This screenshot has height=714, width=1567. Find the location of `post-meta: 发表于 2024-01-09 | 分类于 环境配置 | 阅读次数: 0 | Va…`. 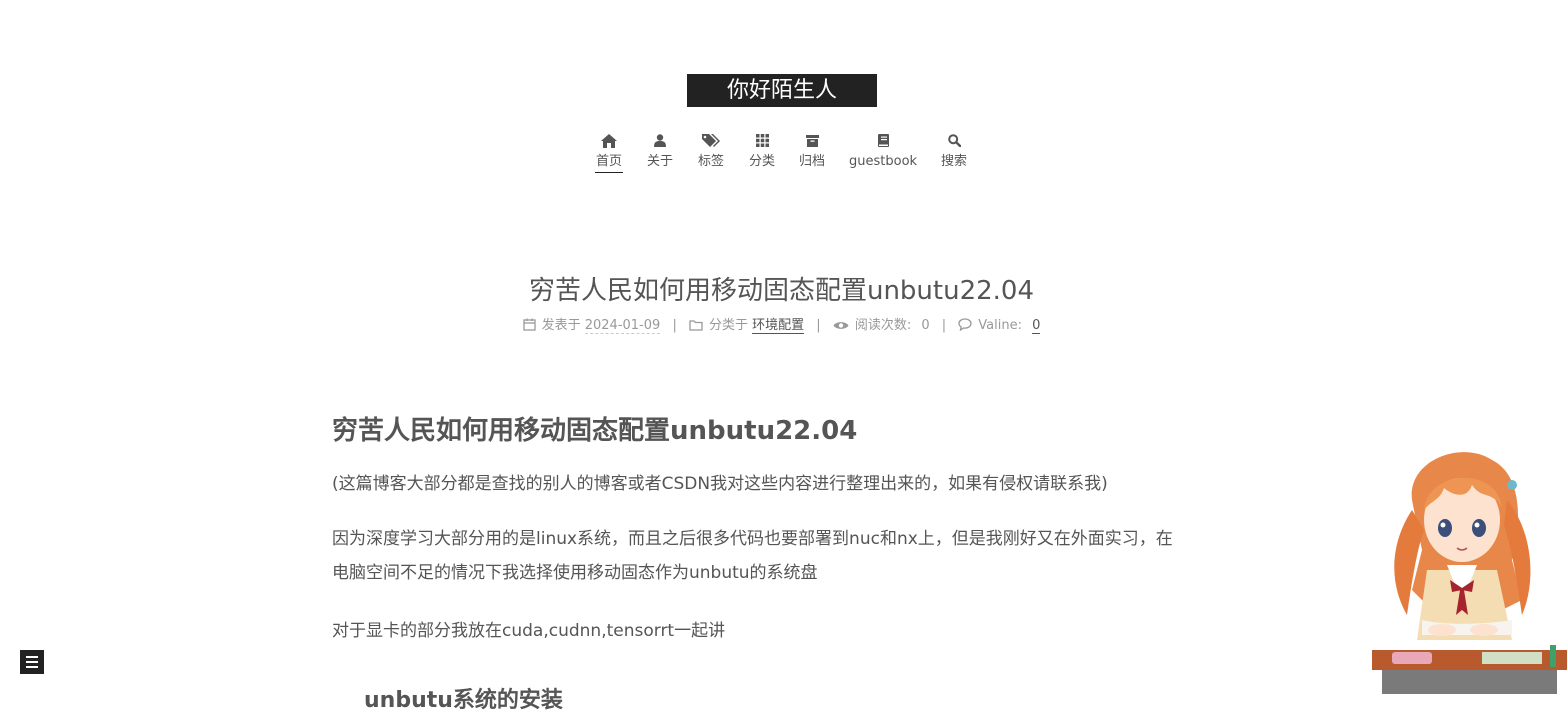

post-meta: 发表于 2024-01-09 | 分类于 环境配置 | 阅读次数: 0 | Va… is located at coordinates (781, 326).